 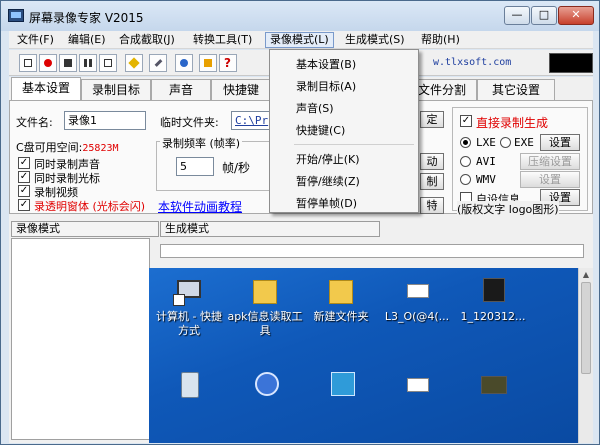 I want to click on desktop-icon-apk: apk信息读取工具, so click(x=265, y=306).